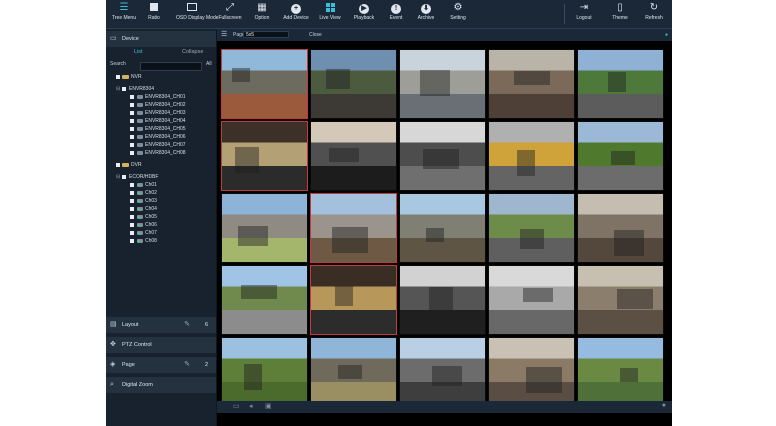 This screenshot has height=426, width=776. Describe the element at coordinates (171, 66) in the screenshot. I see `search-input` at that location.